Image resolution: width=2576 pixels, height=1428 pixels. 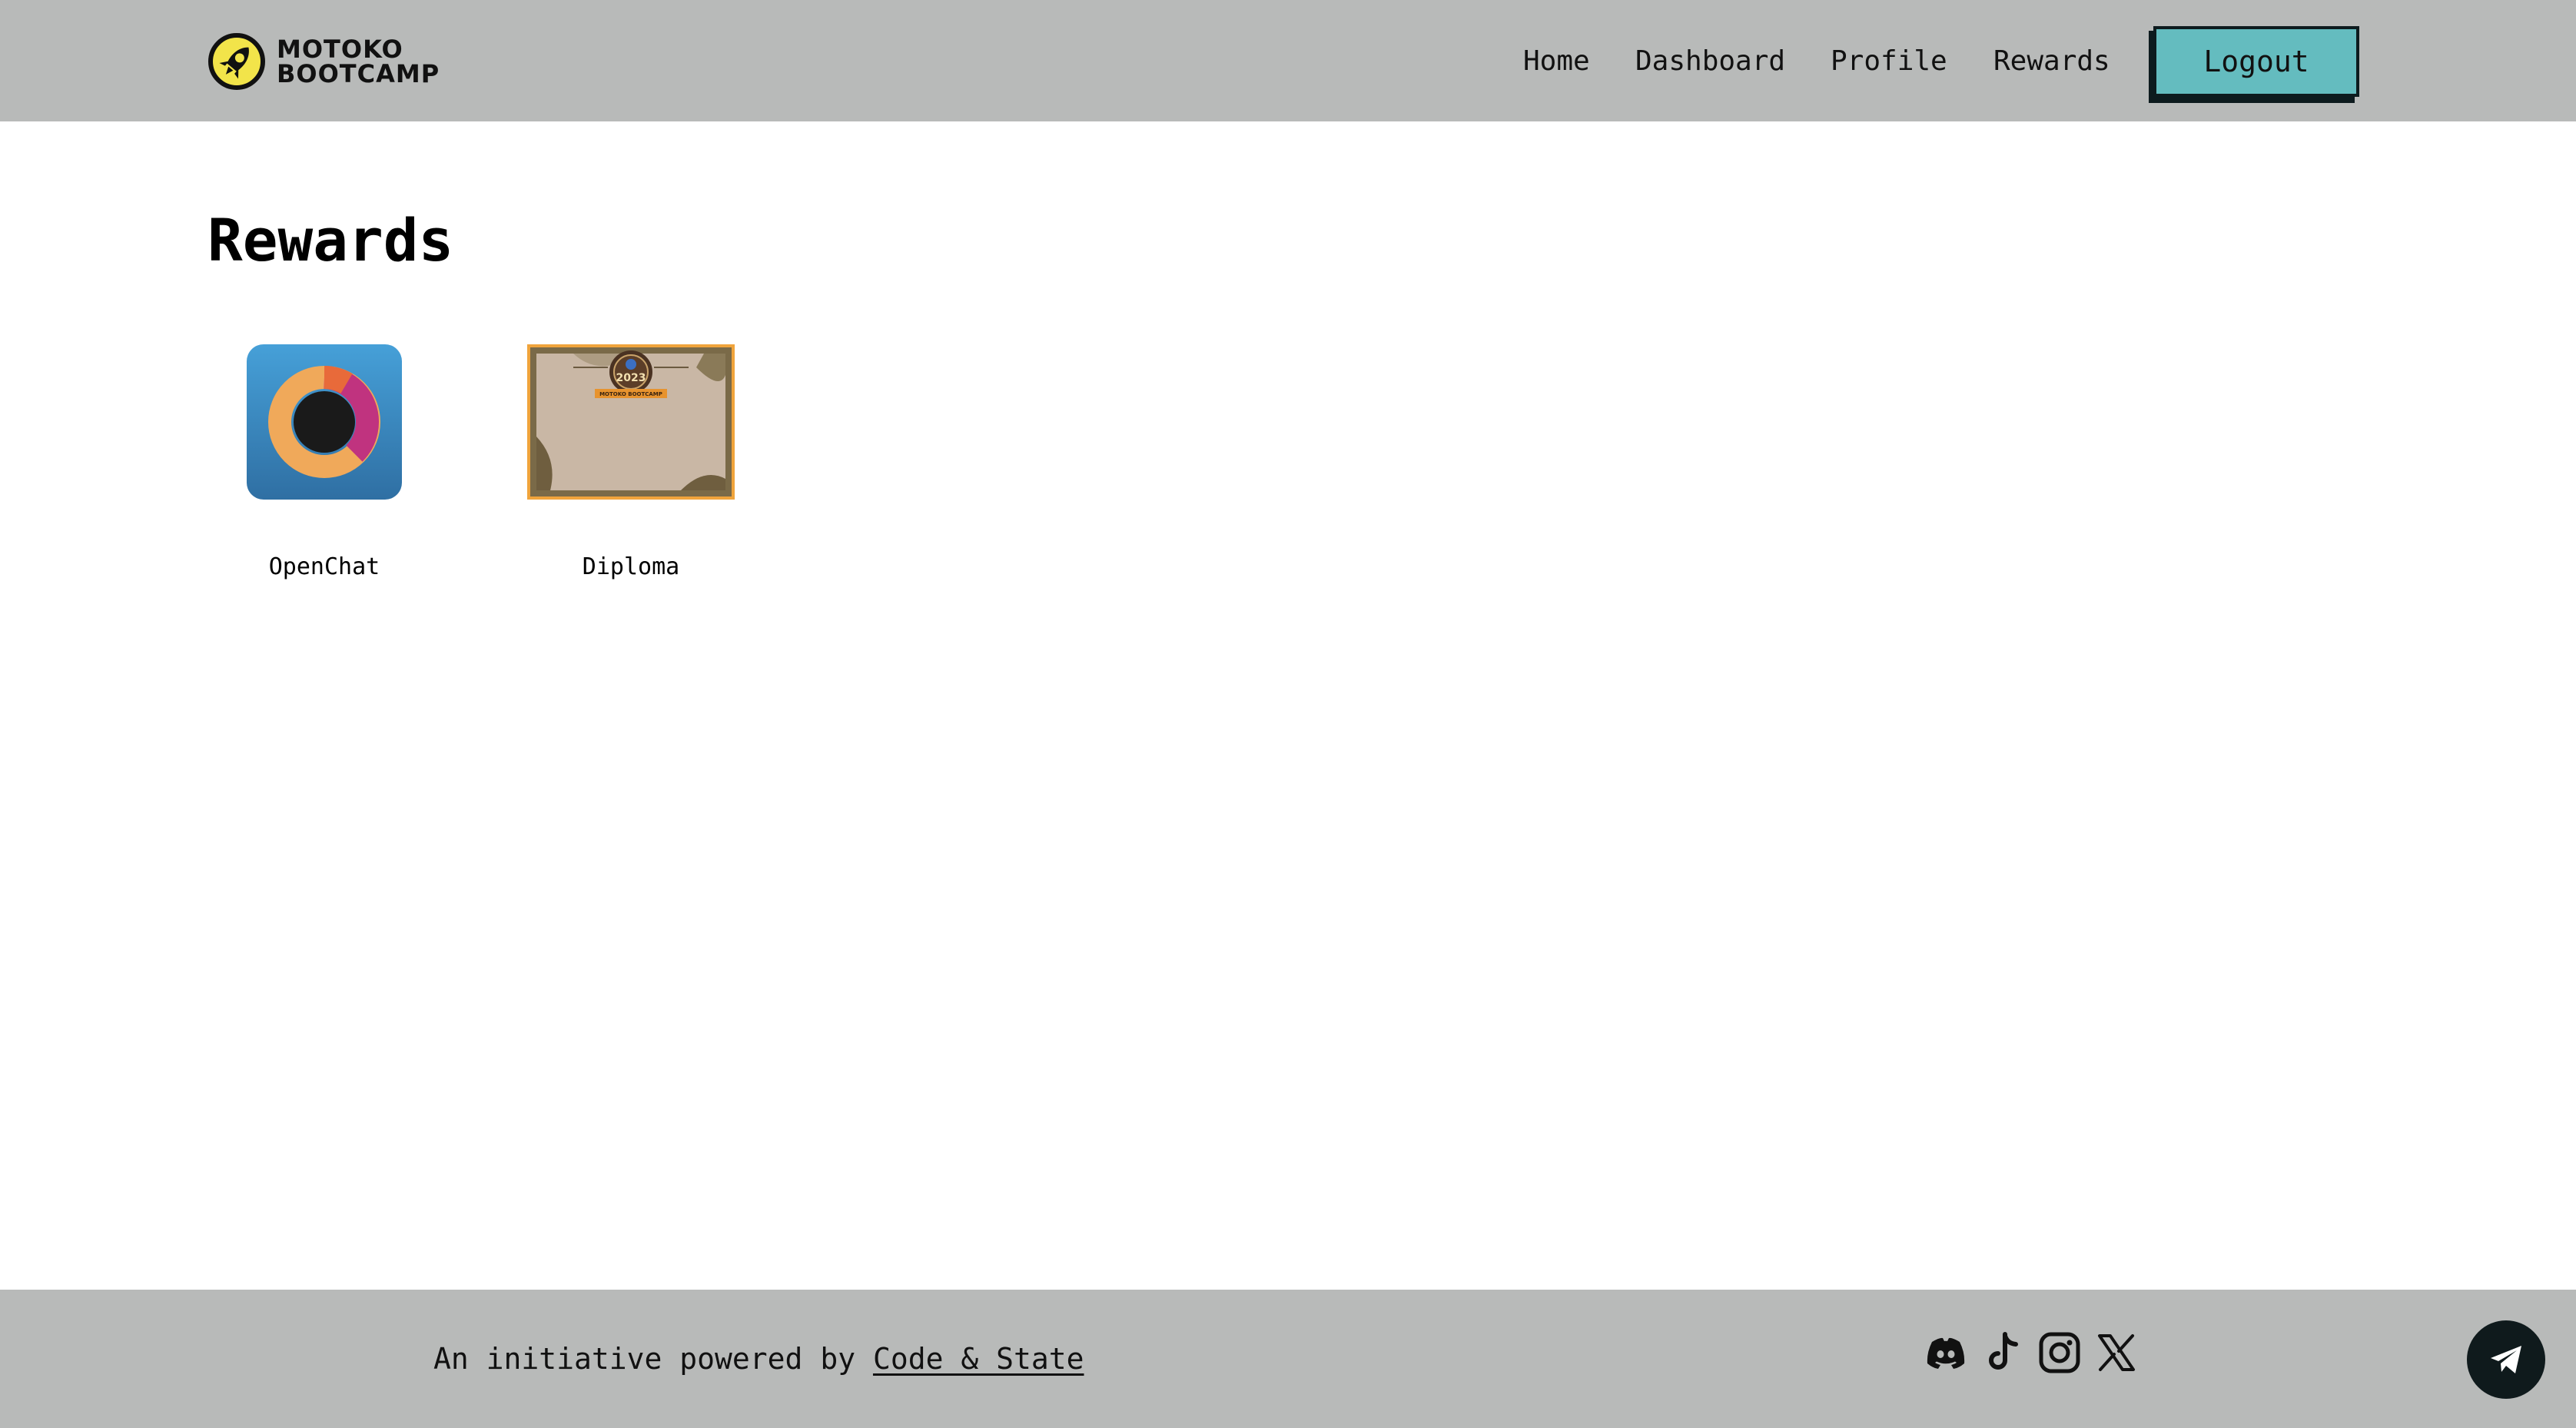 What do you see at coordinates (358, 74) in the screenshot?
I see `logo-line2: BOOTCAMP` at bounding box center [358, 74].